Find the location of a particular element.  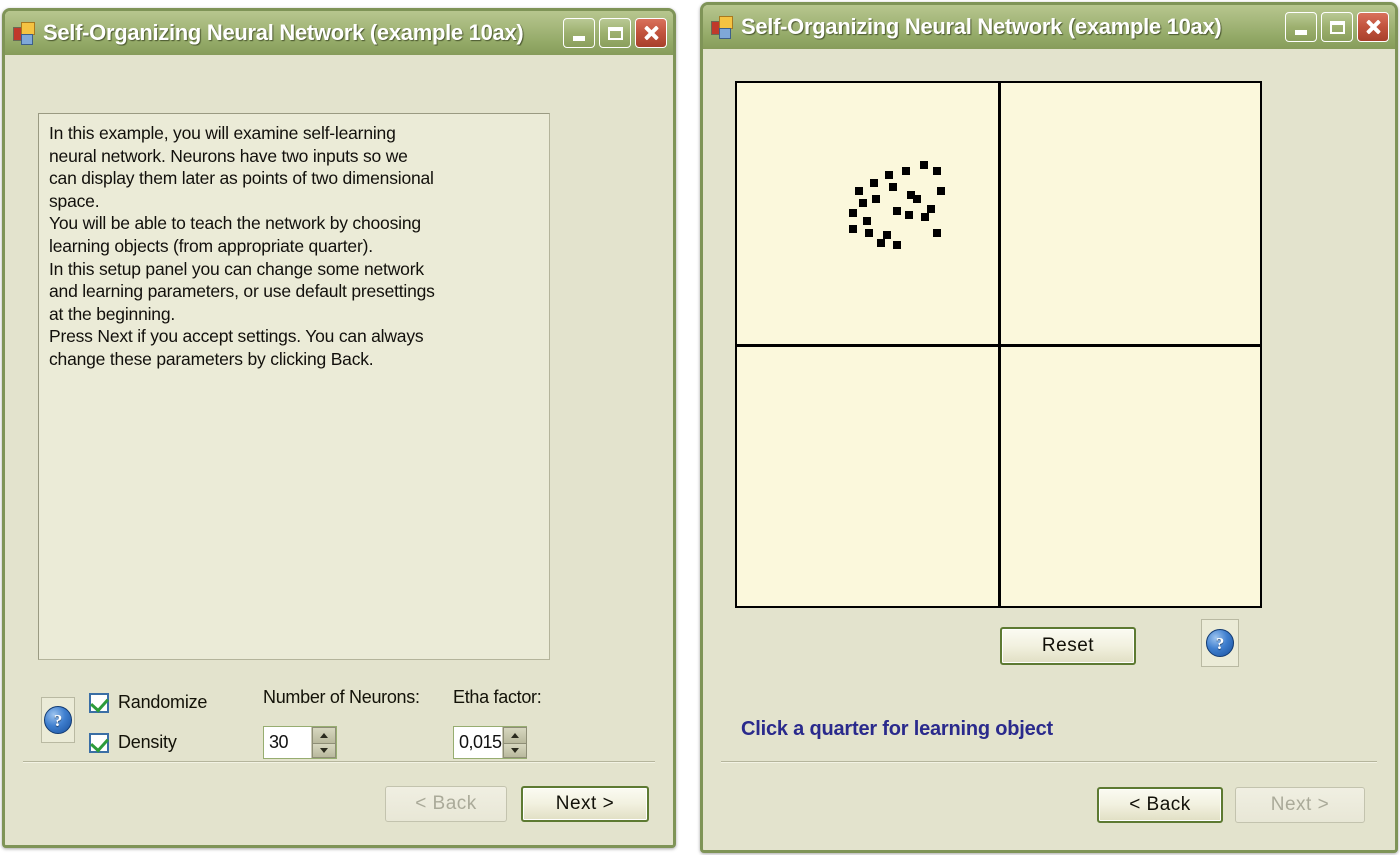

etha-factor-spin-buttons is located at coordinates (514, 742).